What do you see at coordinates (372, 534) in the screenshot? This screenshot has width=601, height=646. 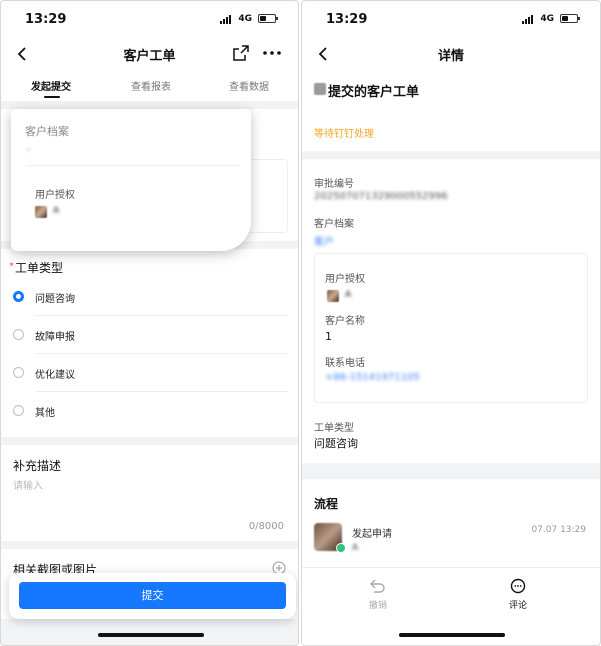 I see `process-step: 发起申请` at bounding box center [372, 534].